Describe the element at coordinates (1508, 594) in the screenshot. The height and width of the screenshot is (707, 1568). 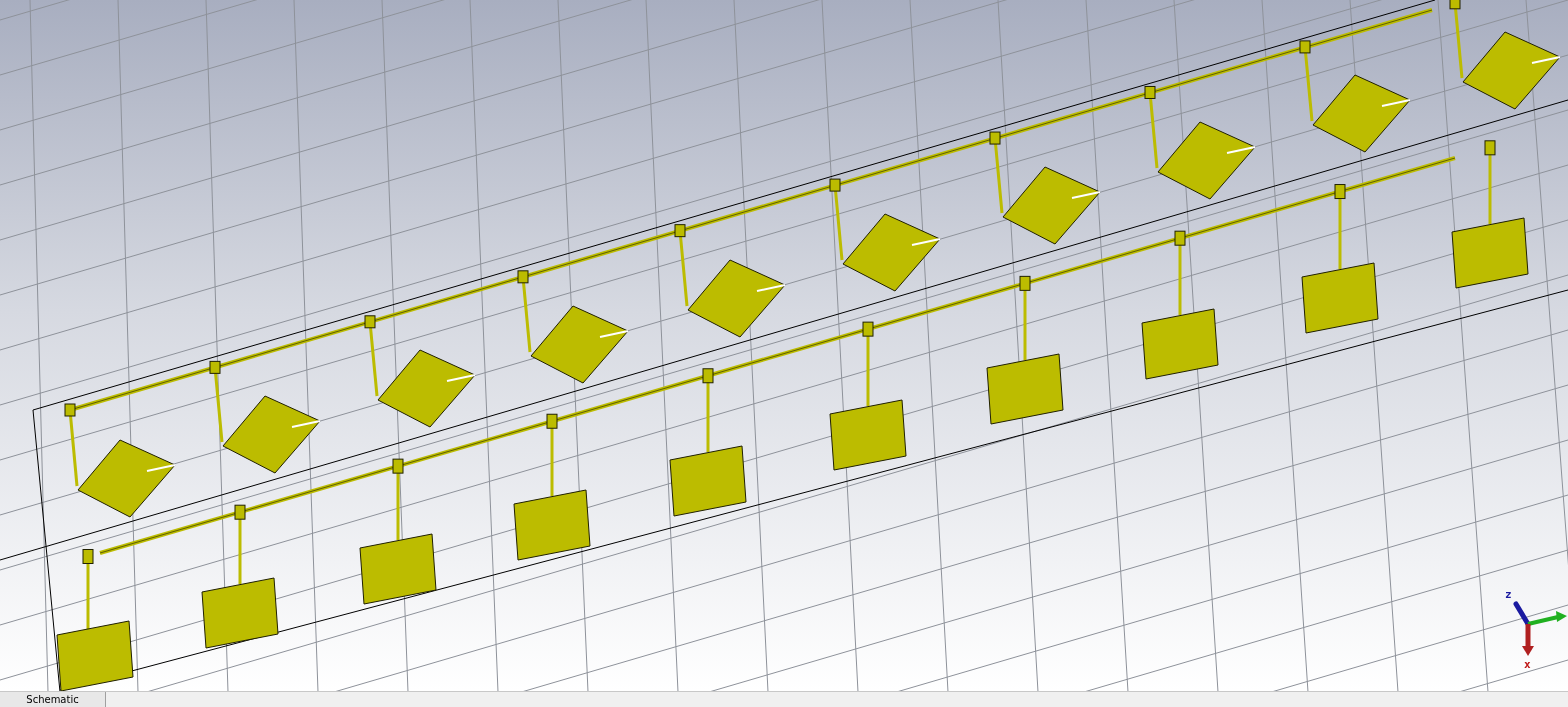
I see `axis-label: z` at that location.